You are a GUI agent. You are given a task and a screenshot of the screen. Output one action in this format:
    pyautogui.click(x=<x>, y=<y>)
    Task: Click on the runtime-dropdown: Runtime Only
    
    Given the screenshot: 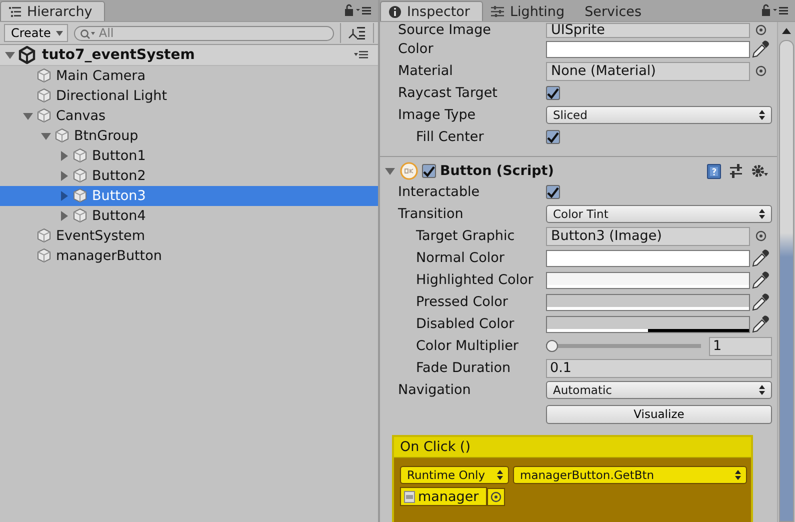 What is the action you would take?
    pyautogui.click(x=454, y=475)
    